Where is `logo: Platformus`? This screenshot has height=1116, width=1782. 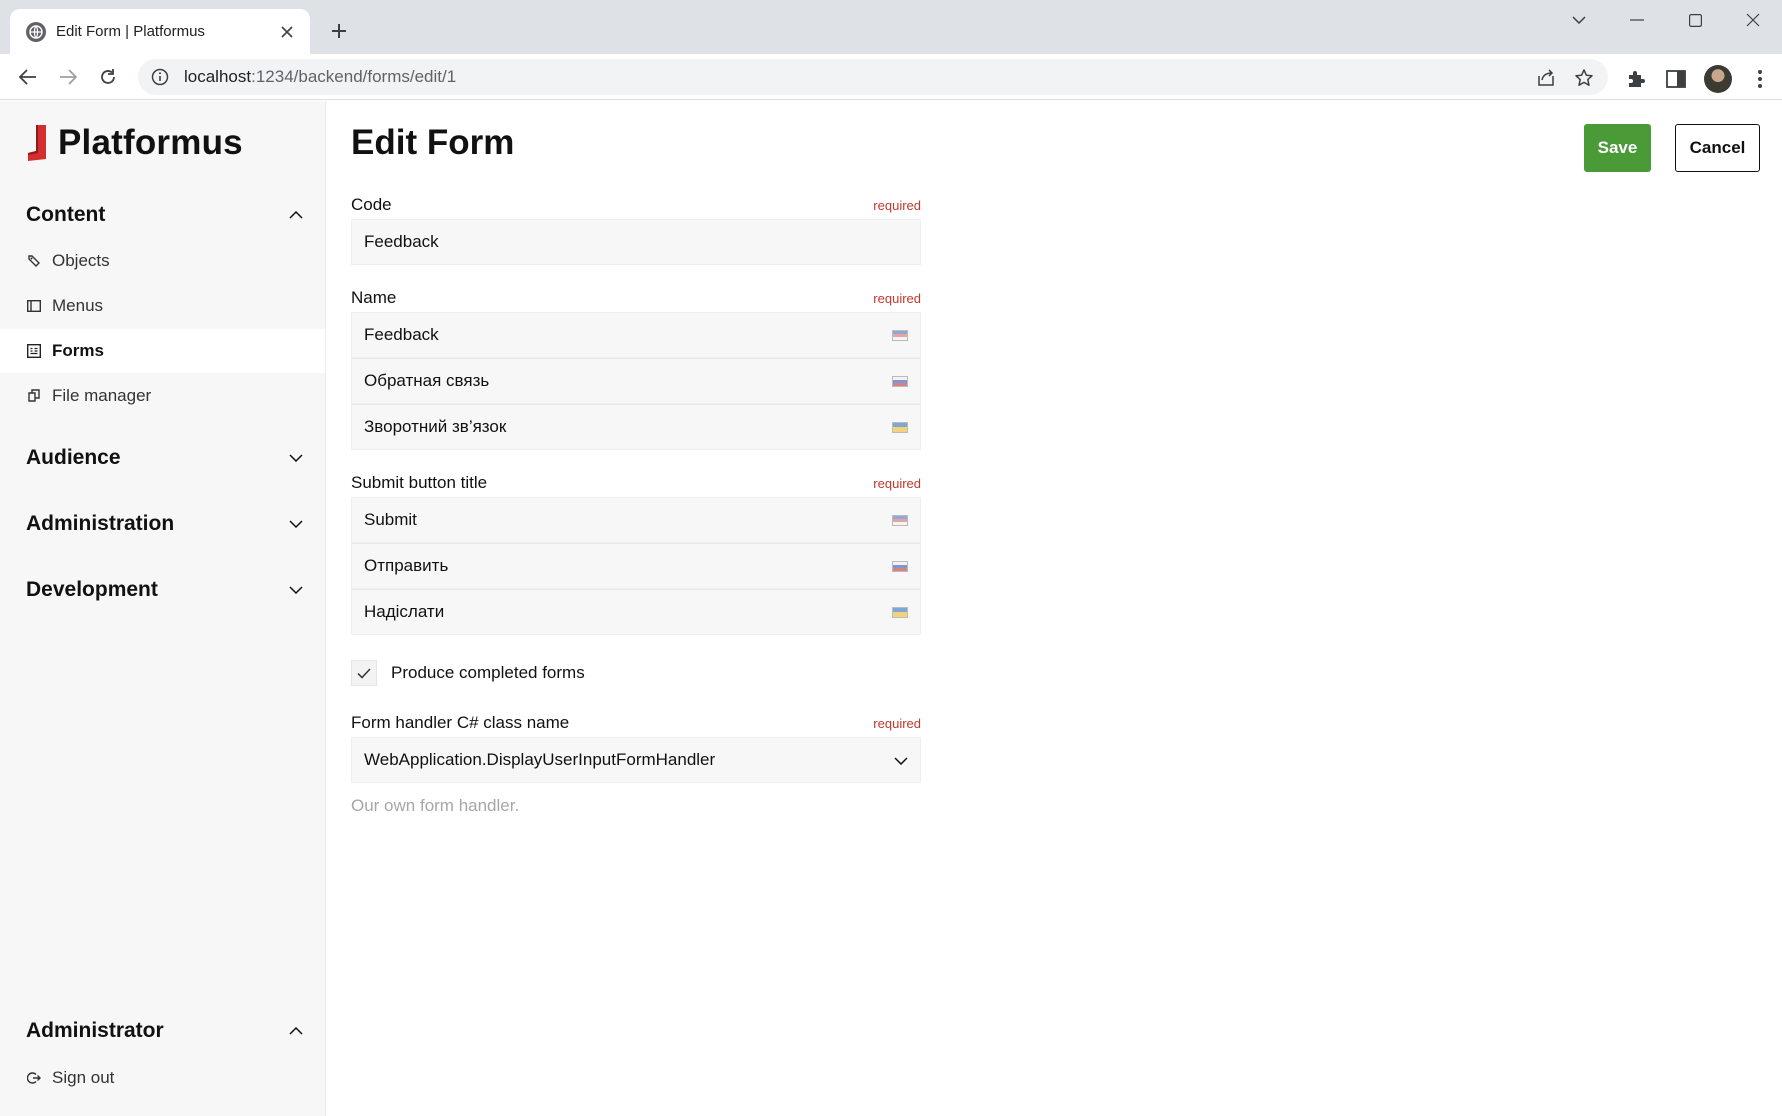 logo: Platformus is located at coordinates (134, 143).